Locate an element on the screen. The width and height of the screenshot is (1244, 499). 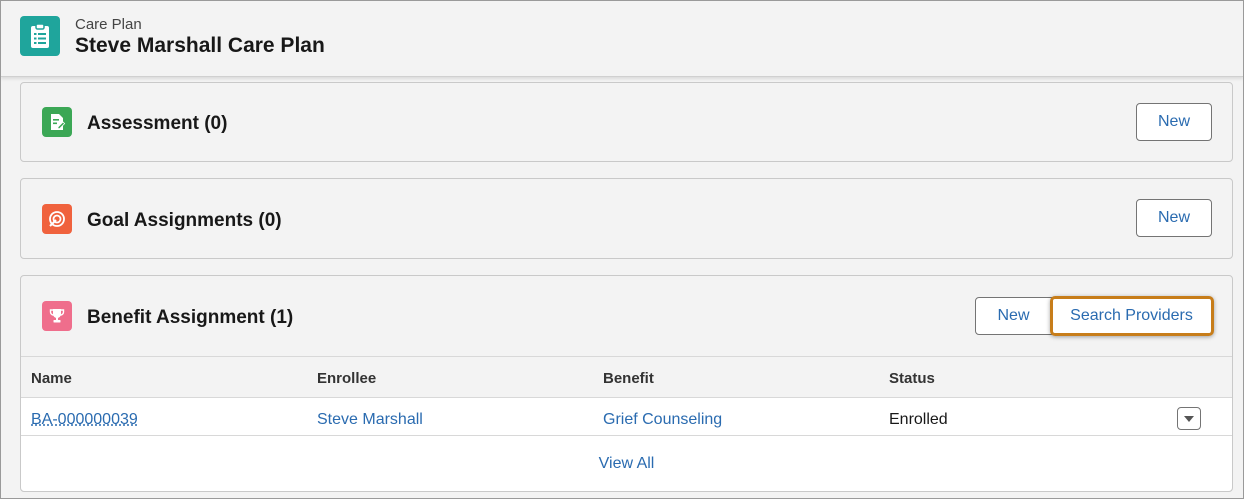
column-header-benefit: Benefit is located at coordinates (628, 378).